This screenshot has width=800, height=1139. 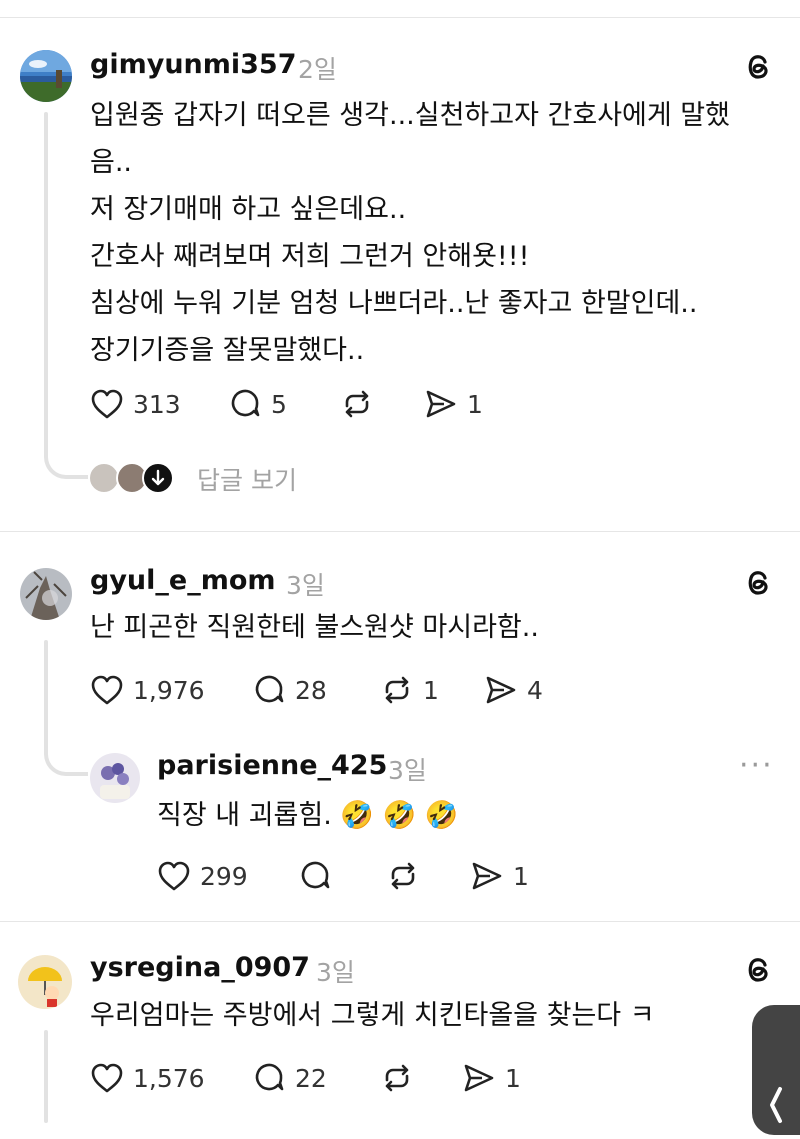 What do you see at coordinates (247, 479) in the screenshot?
I see `view-replies-link: 답글 보기` at bounding box center [247, 479].